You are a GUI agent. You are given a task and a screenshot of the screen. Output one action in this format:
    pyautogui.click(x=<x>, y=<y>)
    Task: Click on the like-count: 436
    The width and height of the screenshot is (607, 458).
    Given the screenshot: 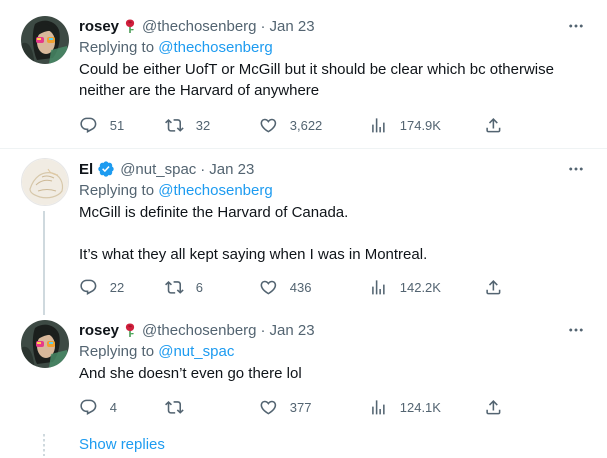 What is the action you would take?
    pyautogui.click(x=300, y=287)
    